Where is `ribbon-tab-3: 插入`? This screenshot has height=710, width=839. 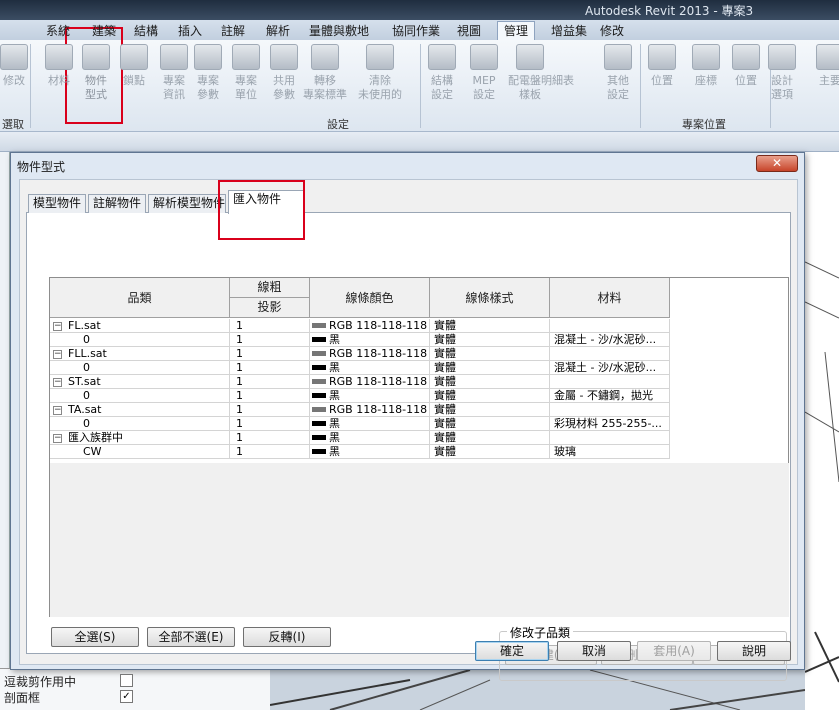 ribbon-tab-3: 插入 is located at coordinates (190, 30).